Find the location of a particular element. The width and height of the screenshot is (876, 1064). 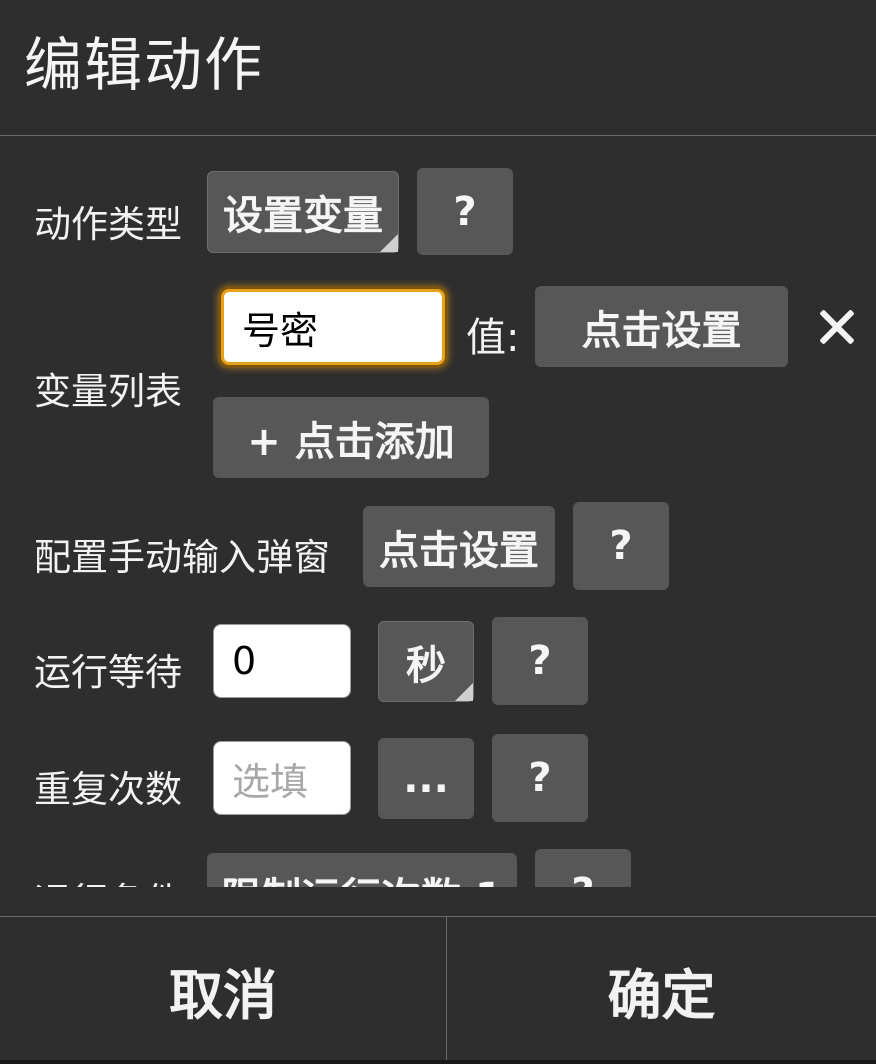

run-condition-button: 限制运行次数 1 is located at coordinates (362, 870).